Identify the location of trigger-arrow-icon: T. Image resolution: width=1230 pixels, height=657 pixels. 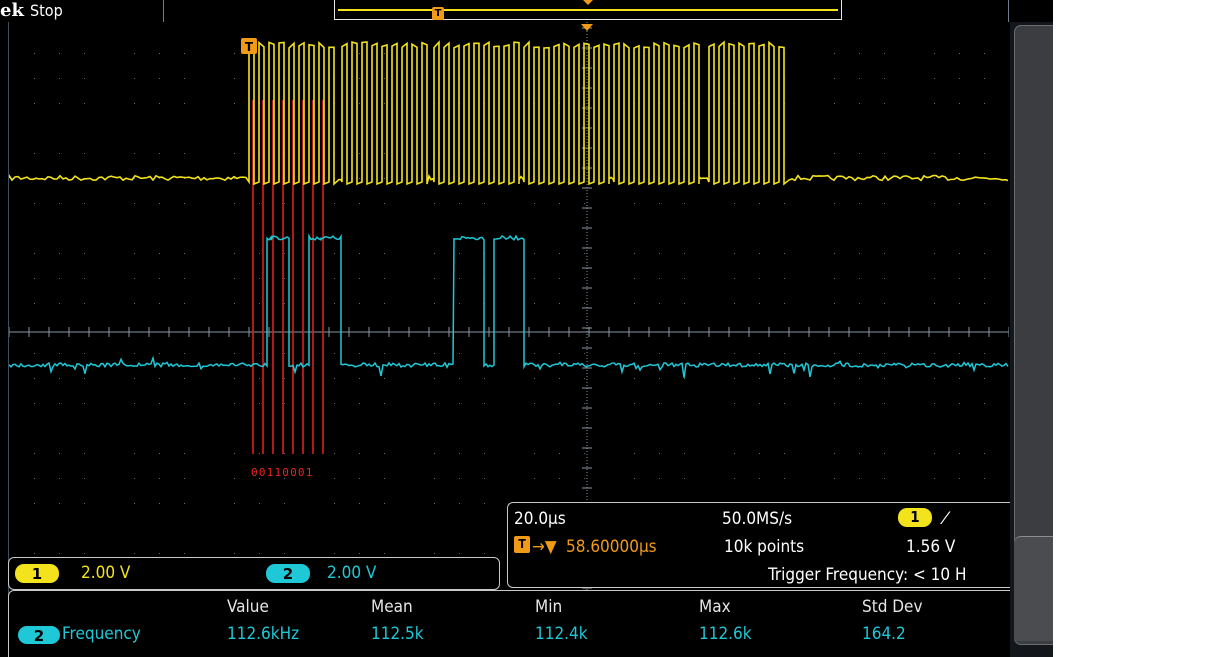
(522, 544).